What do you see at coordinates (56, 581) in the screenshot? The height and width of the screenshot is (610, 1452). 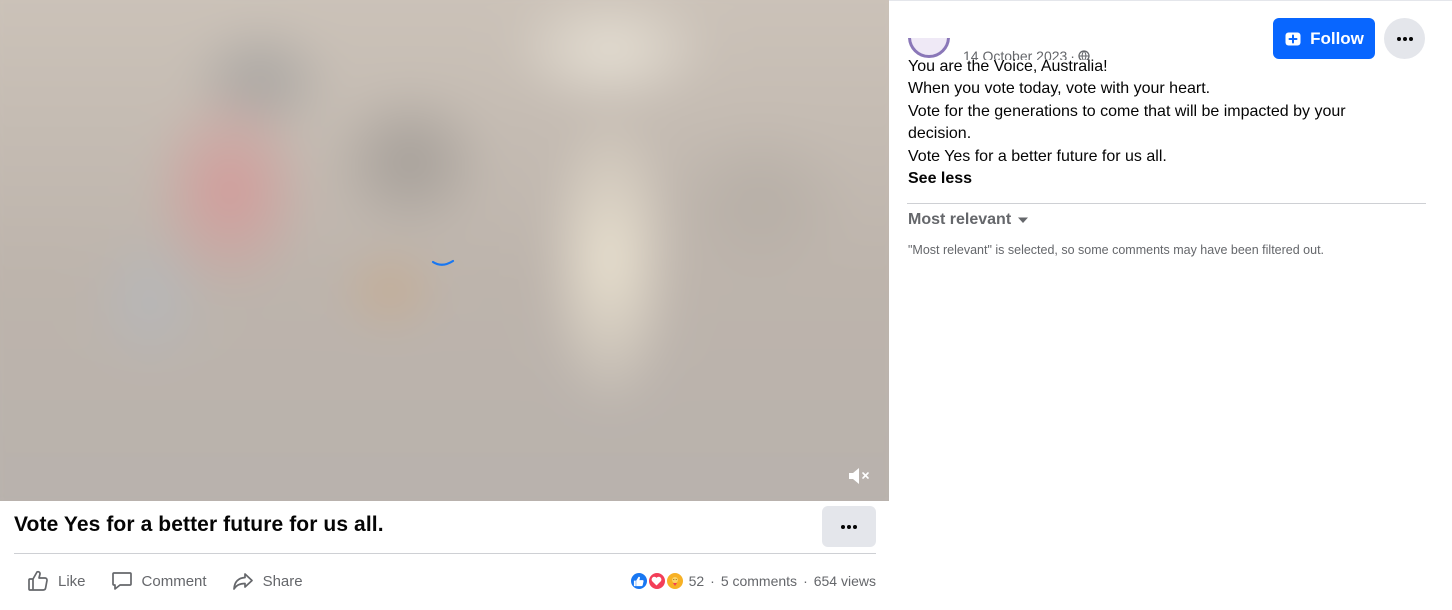 I see `like-button: Like` at bounding box center [56, 581].